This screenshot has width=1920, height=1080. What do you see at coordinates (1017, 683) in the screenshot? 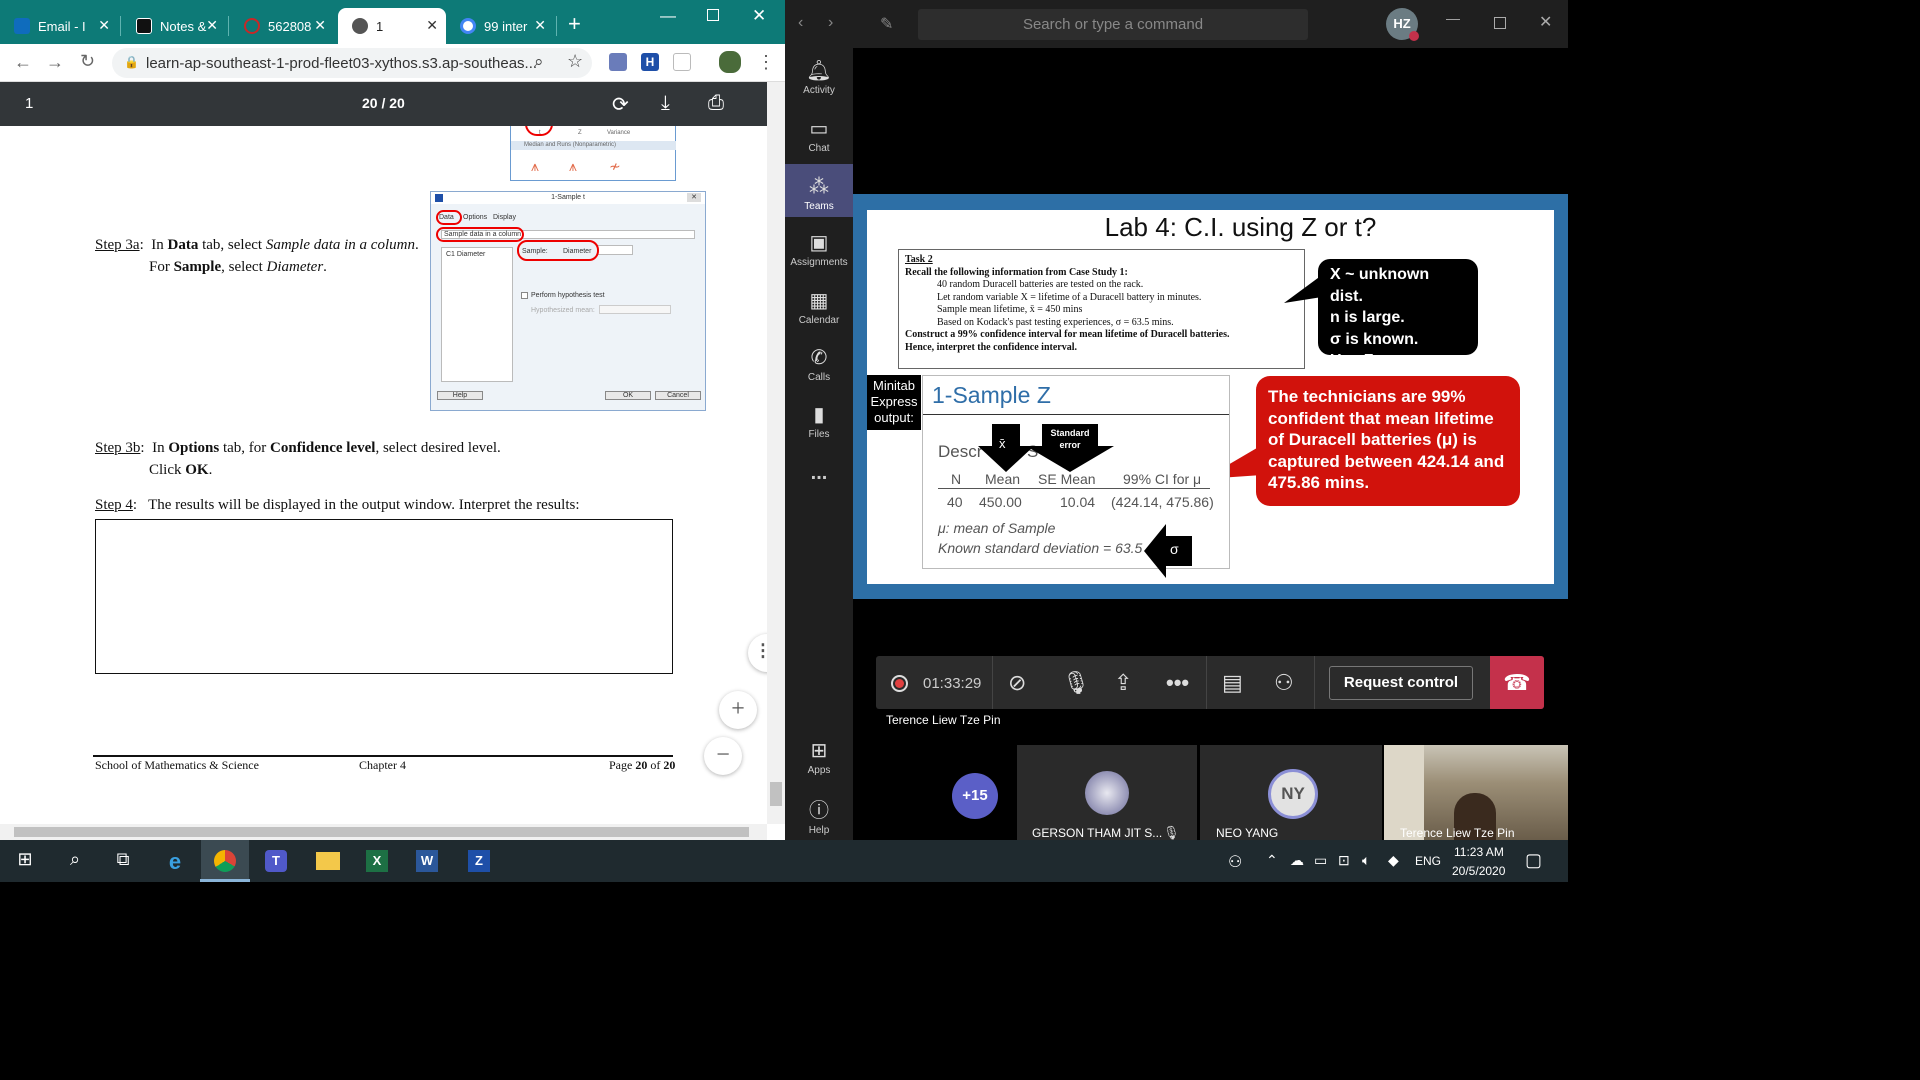
I see `camera-off-icon: ⊘` at bounding box center [1017, 683].